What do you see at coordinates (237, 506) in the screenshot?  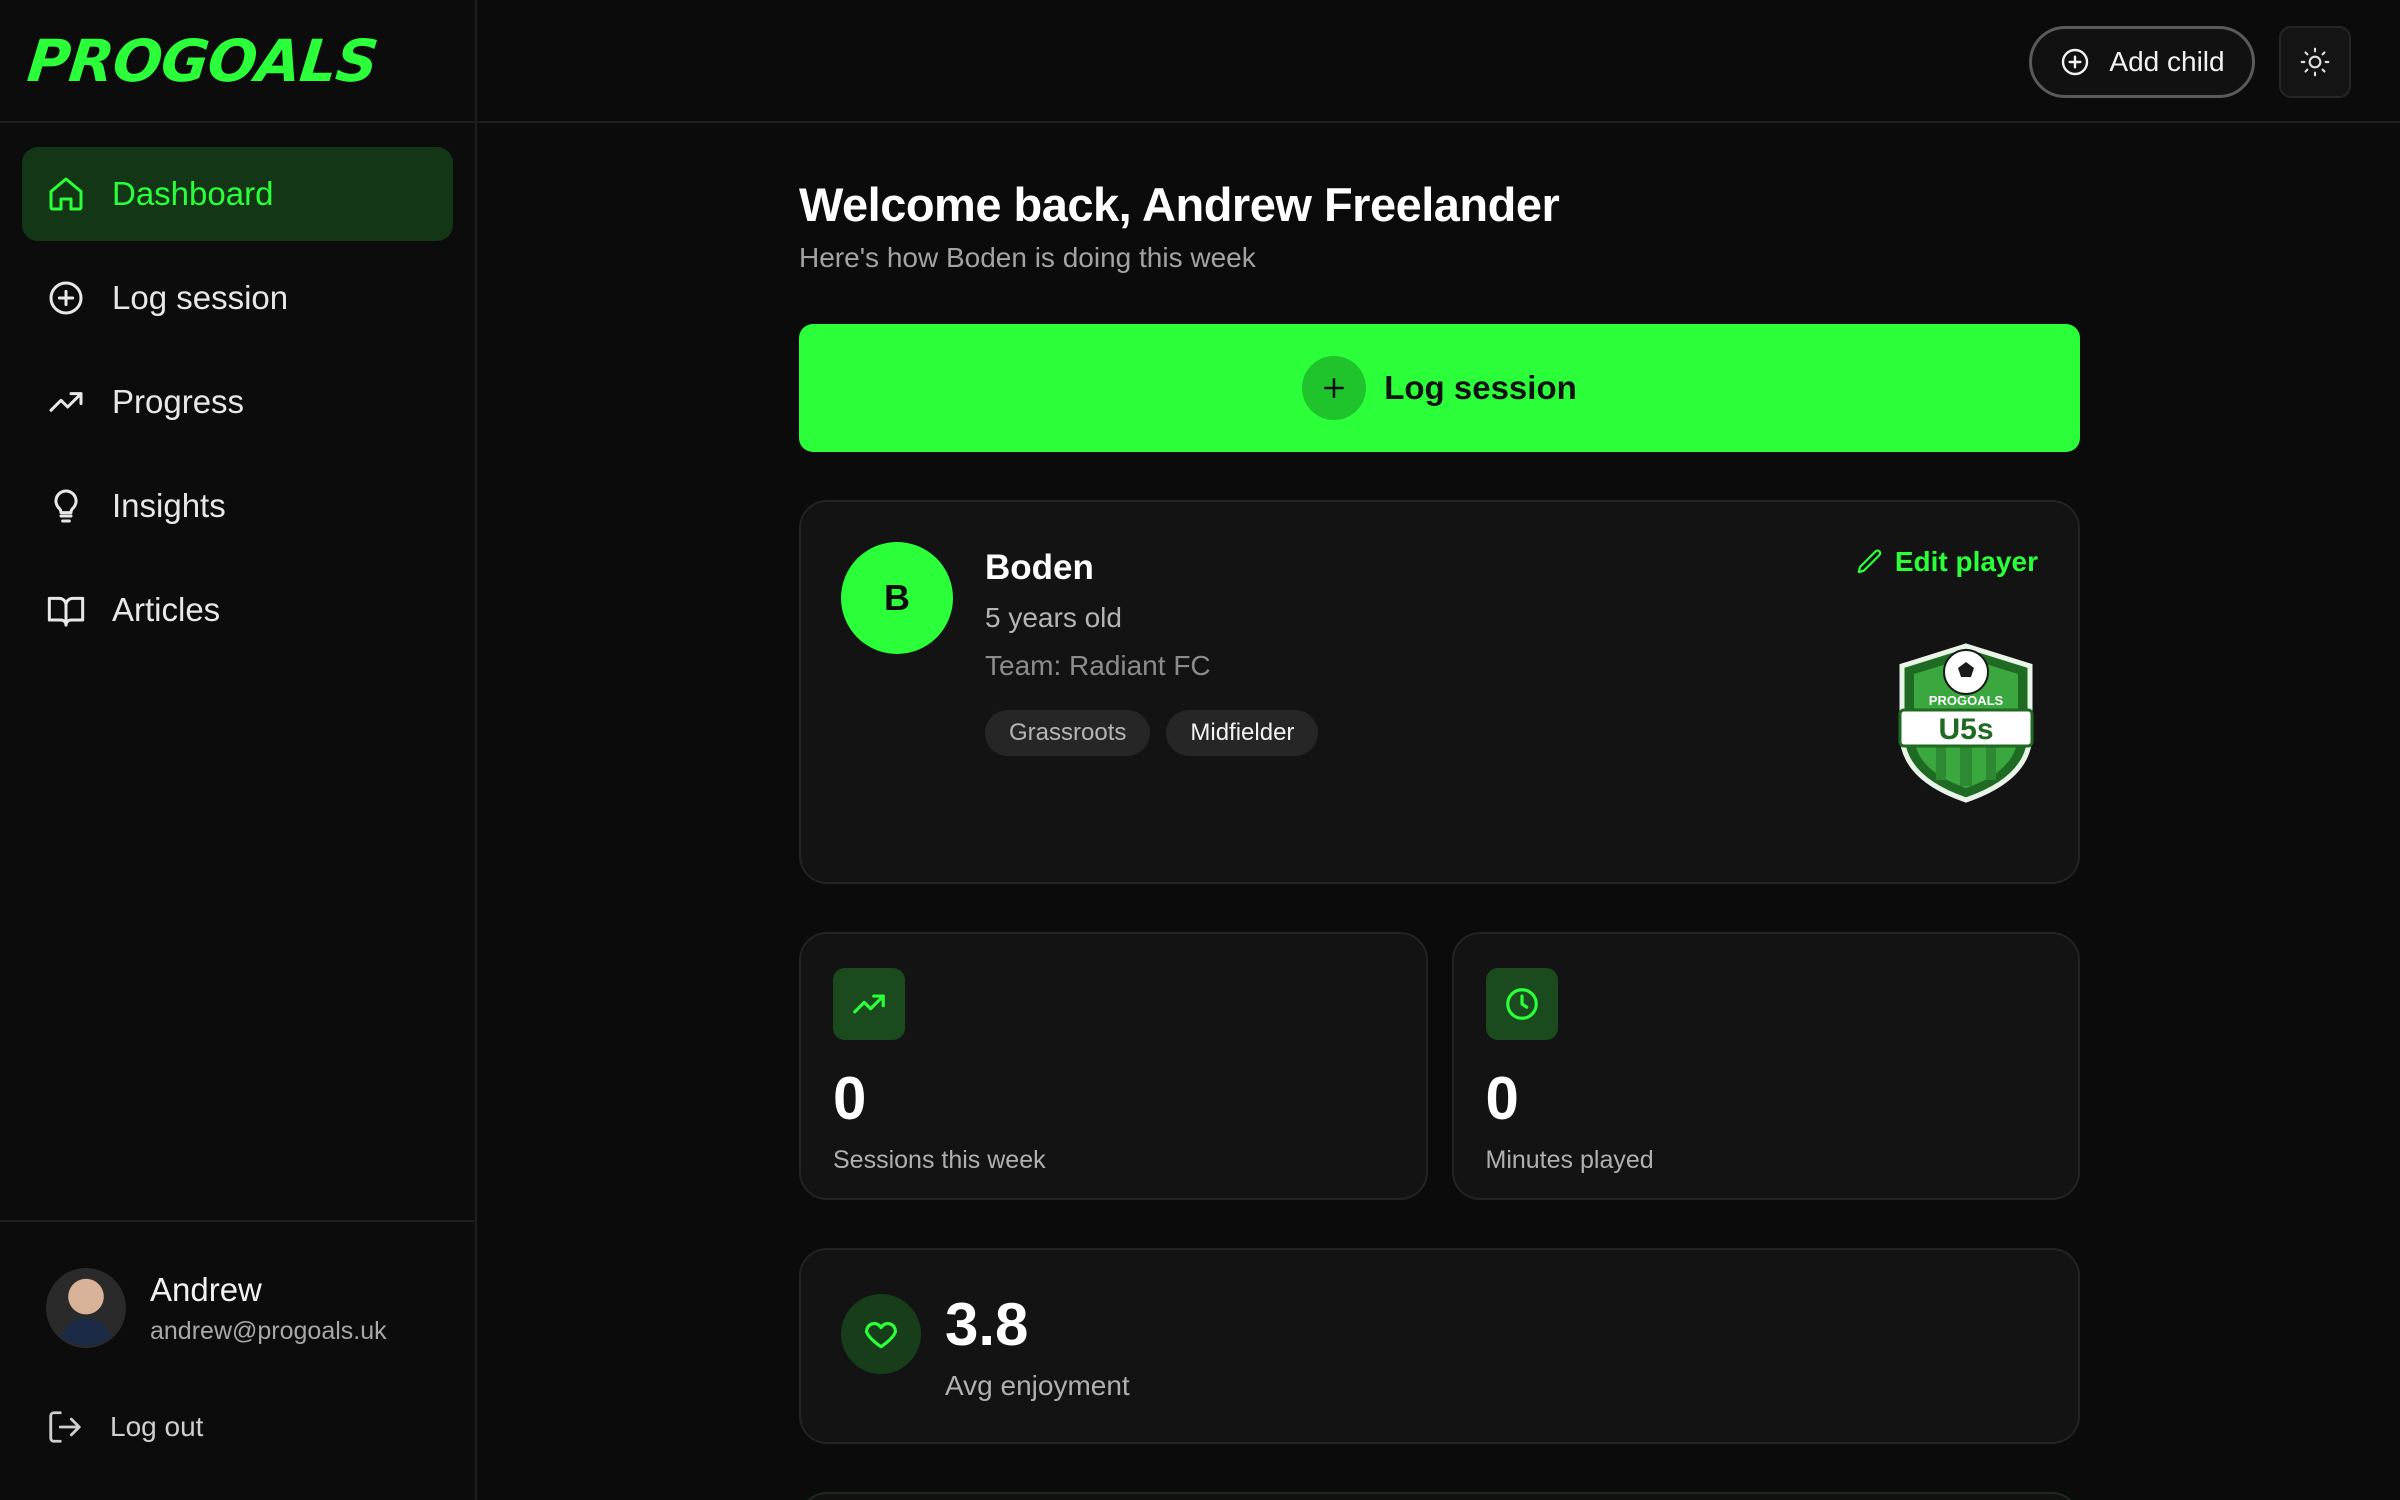 I see `sidebar-item-insights: Insights` at bounding box center [237, 506].